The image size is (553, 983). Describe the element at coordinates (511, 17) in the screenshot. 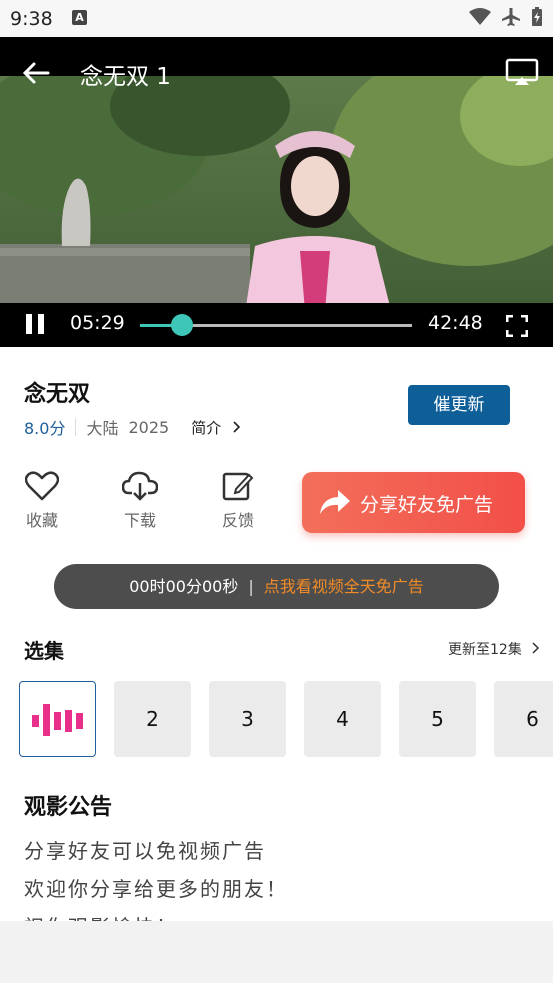

I see `airplane-icon` at that location.